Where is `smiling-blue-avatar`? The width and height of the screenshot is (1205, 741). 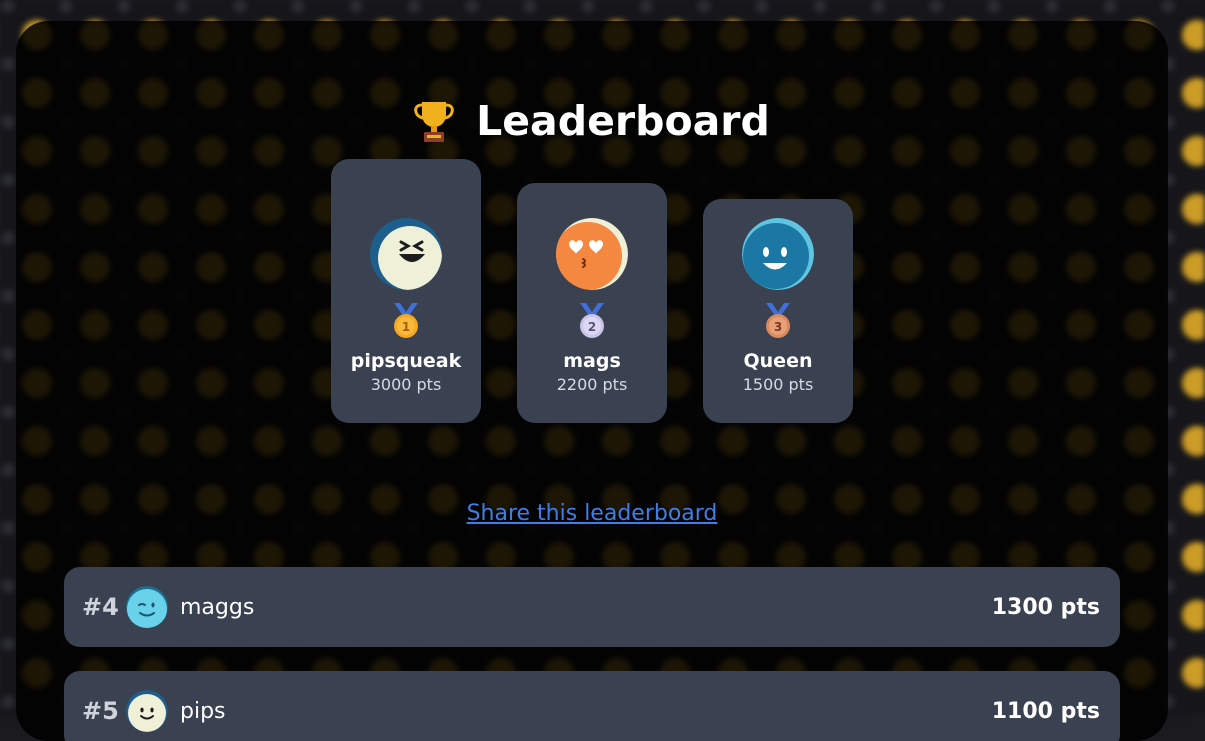
smiling-blue-avatar is located at coordinates (778, 254).